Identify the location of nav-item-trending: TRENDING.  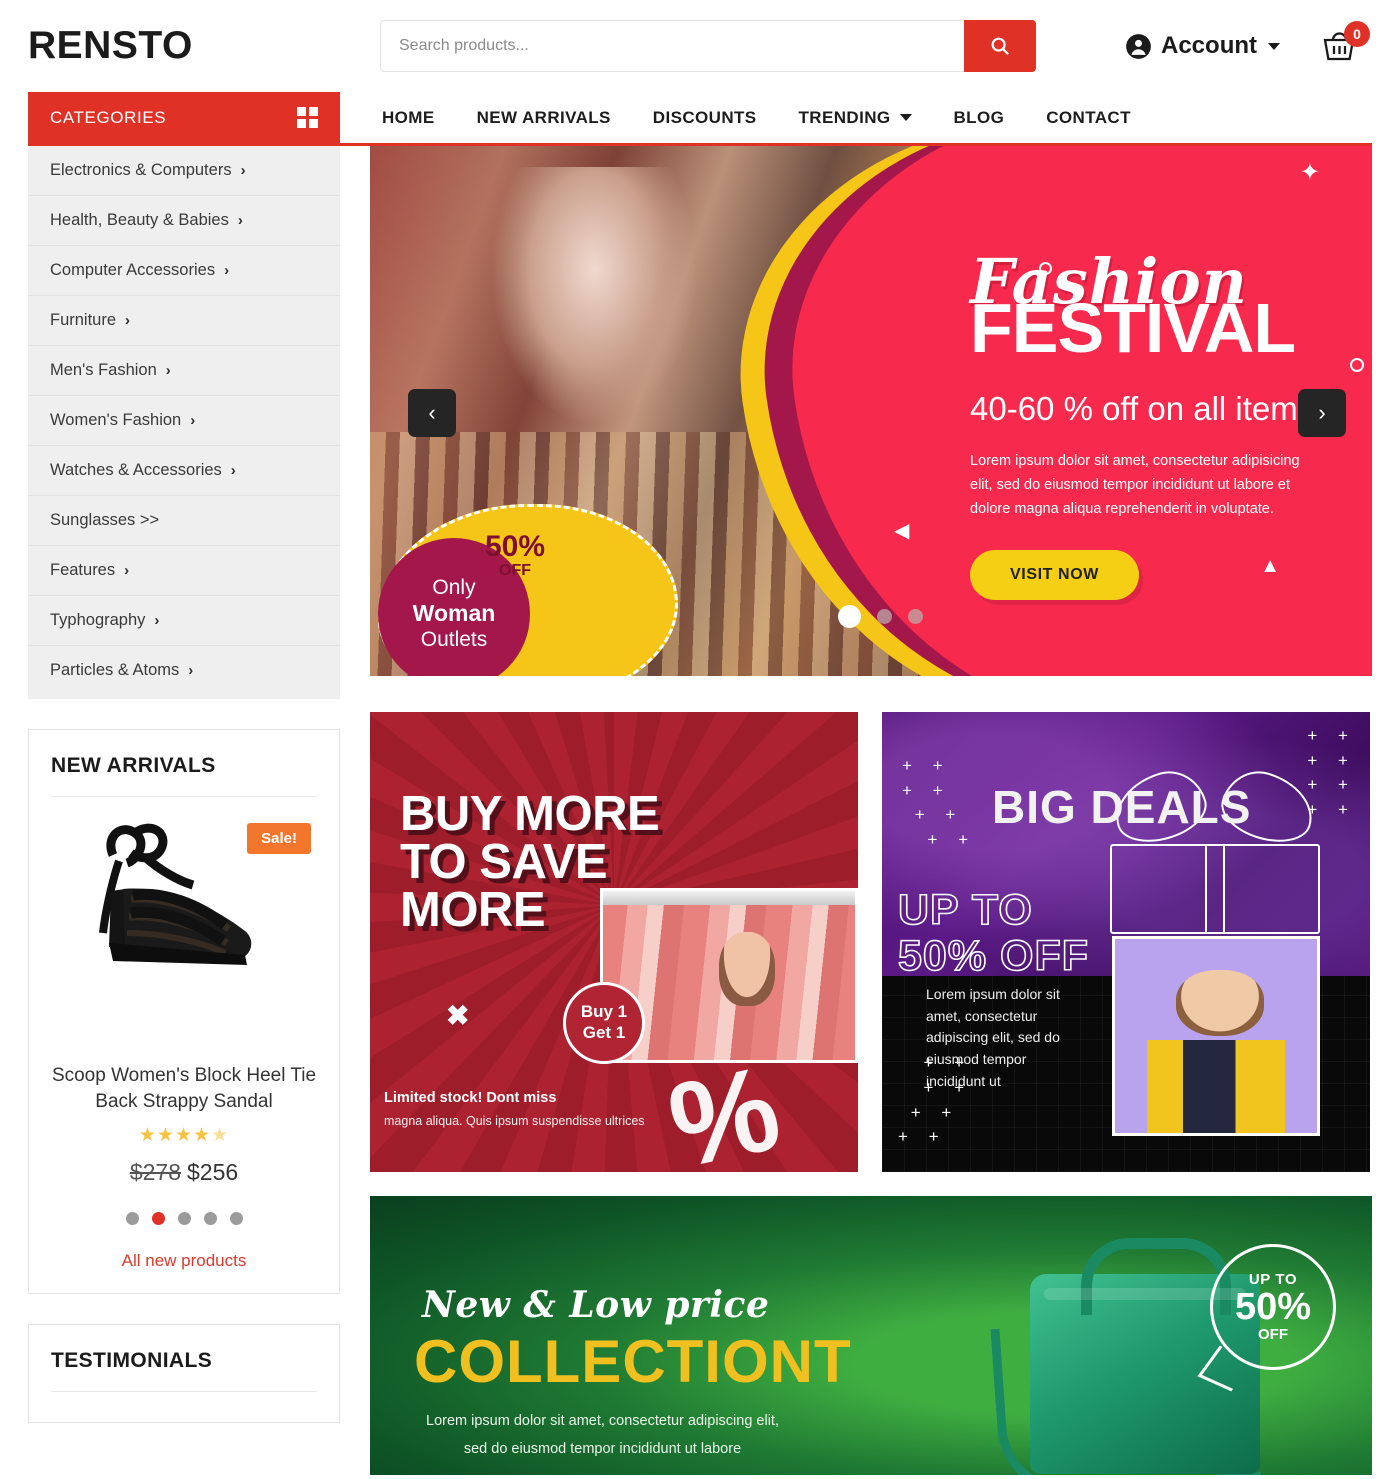
(855, 118).